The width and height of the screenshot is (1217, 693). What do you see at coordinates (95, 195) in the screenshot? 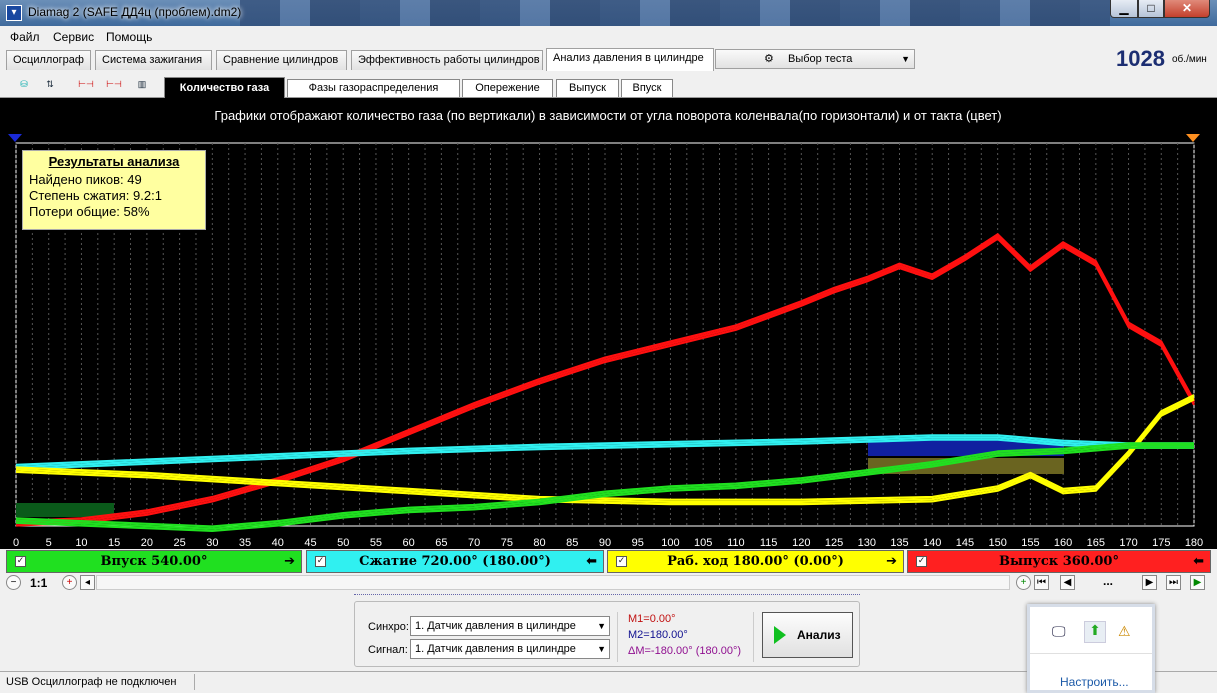
I see `results-compression: Степень сжатия: 9.2:1` at bounding box center [95, 195].